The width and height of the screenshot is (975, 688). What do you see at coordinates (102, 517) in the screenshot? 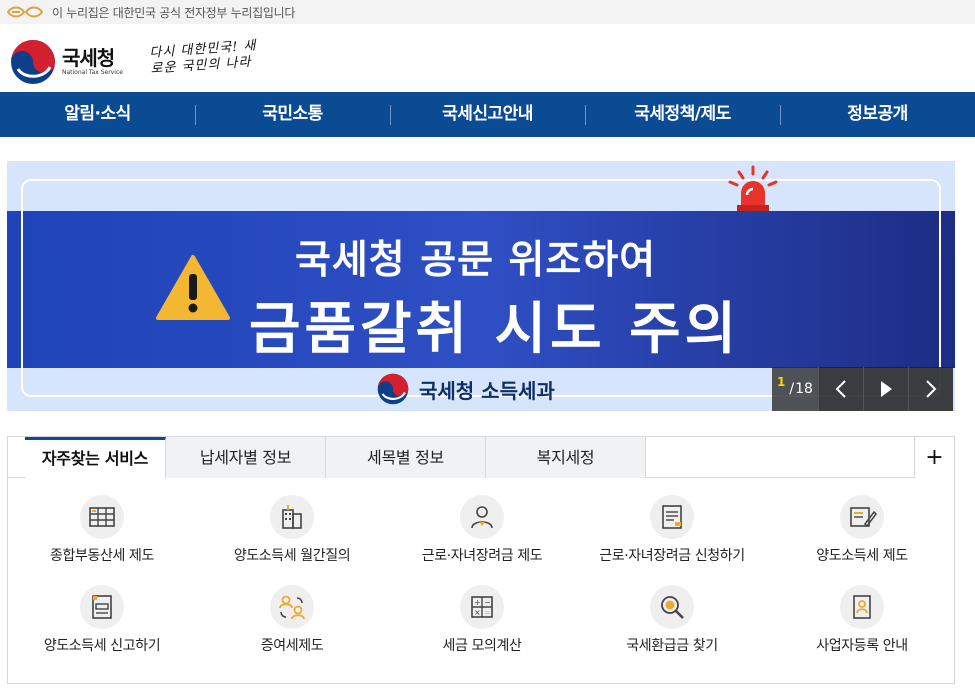
I see `building-rows-icon` at bounding box center [102, 517].